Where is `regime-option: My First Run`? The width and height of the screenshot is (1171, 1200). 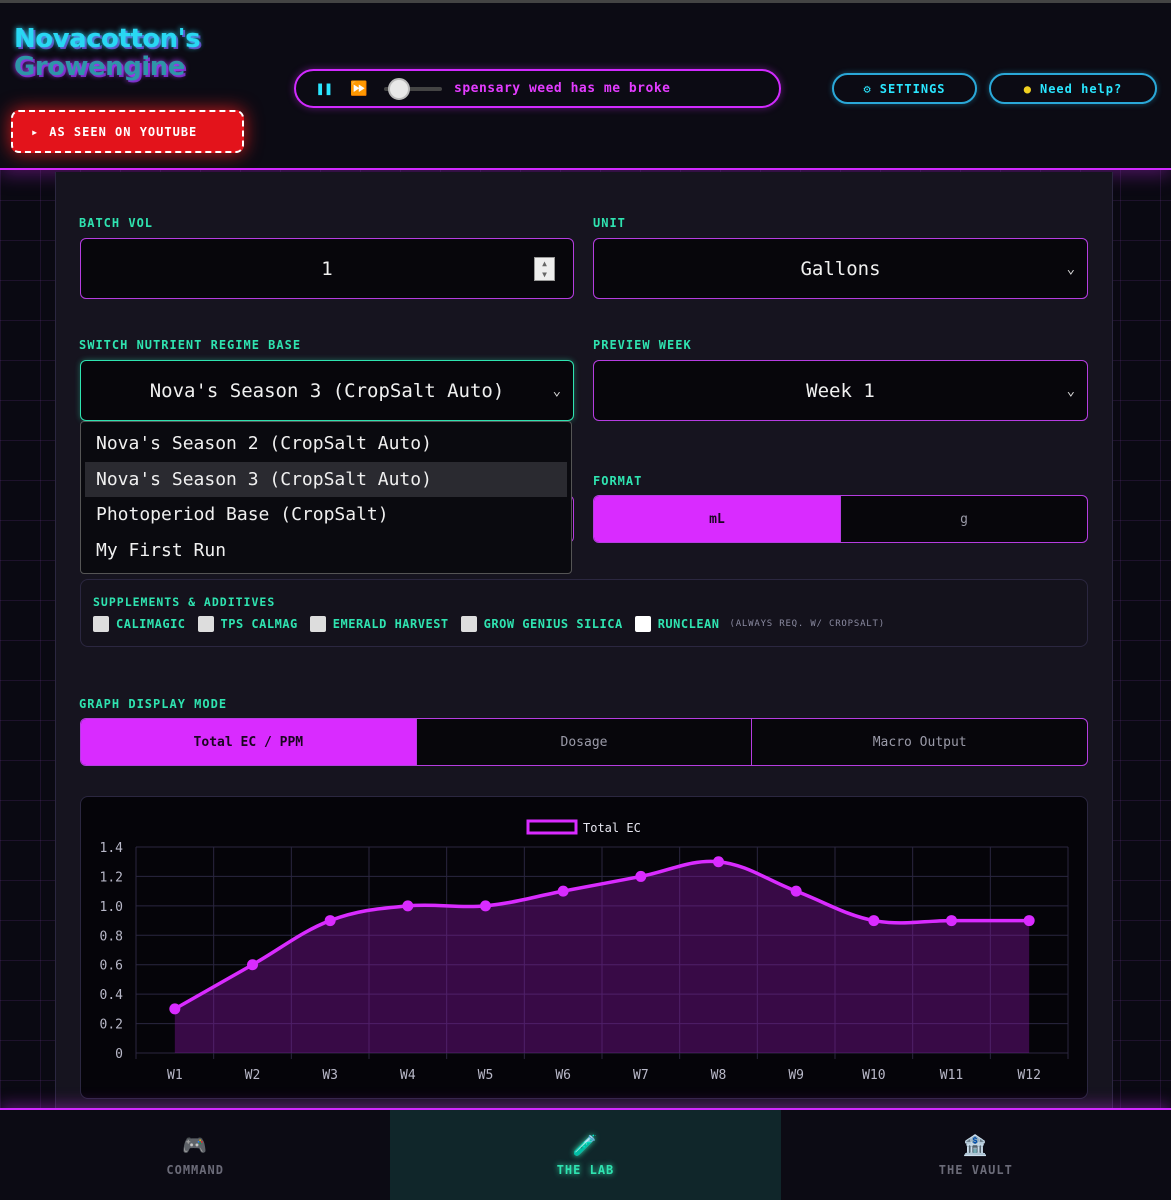 regime-option: My First Run is located at coordinates (326, 551).